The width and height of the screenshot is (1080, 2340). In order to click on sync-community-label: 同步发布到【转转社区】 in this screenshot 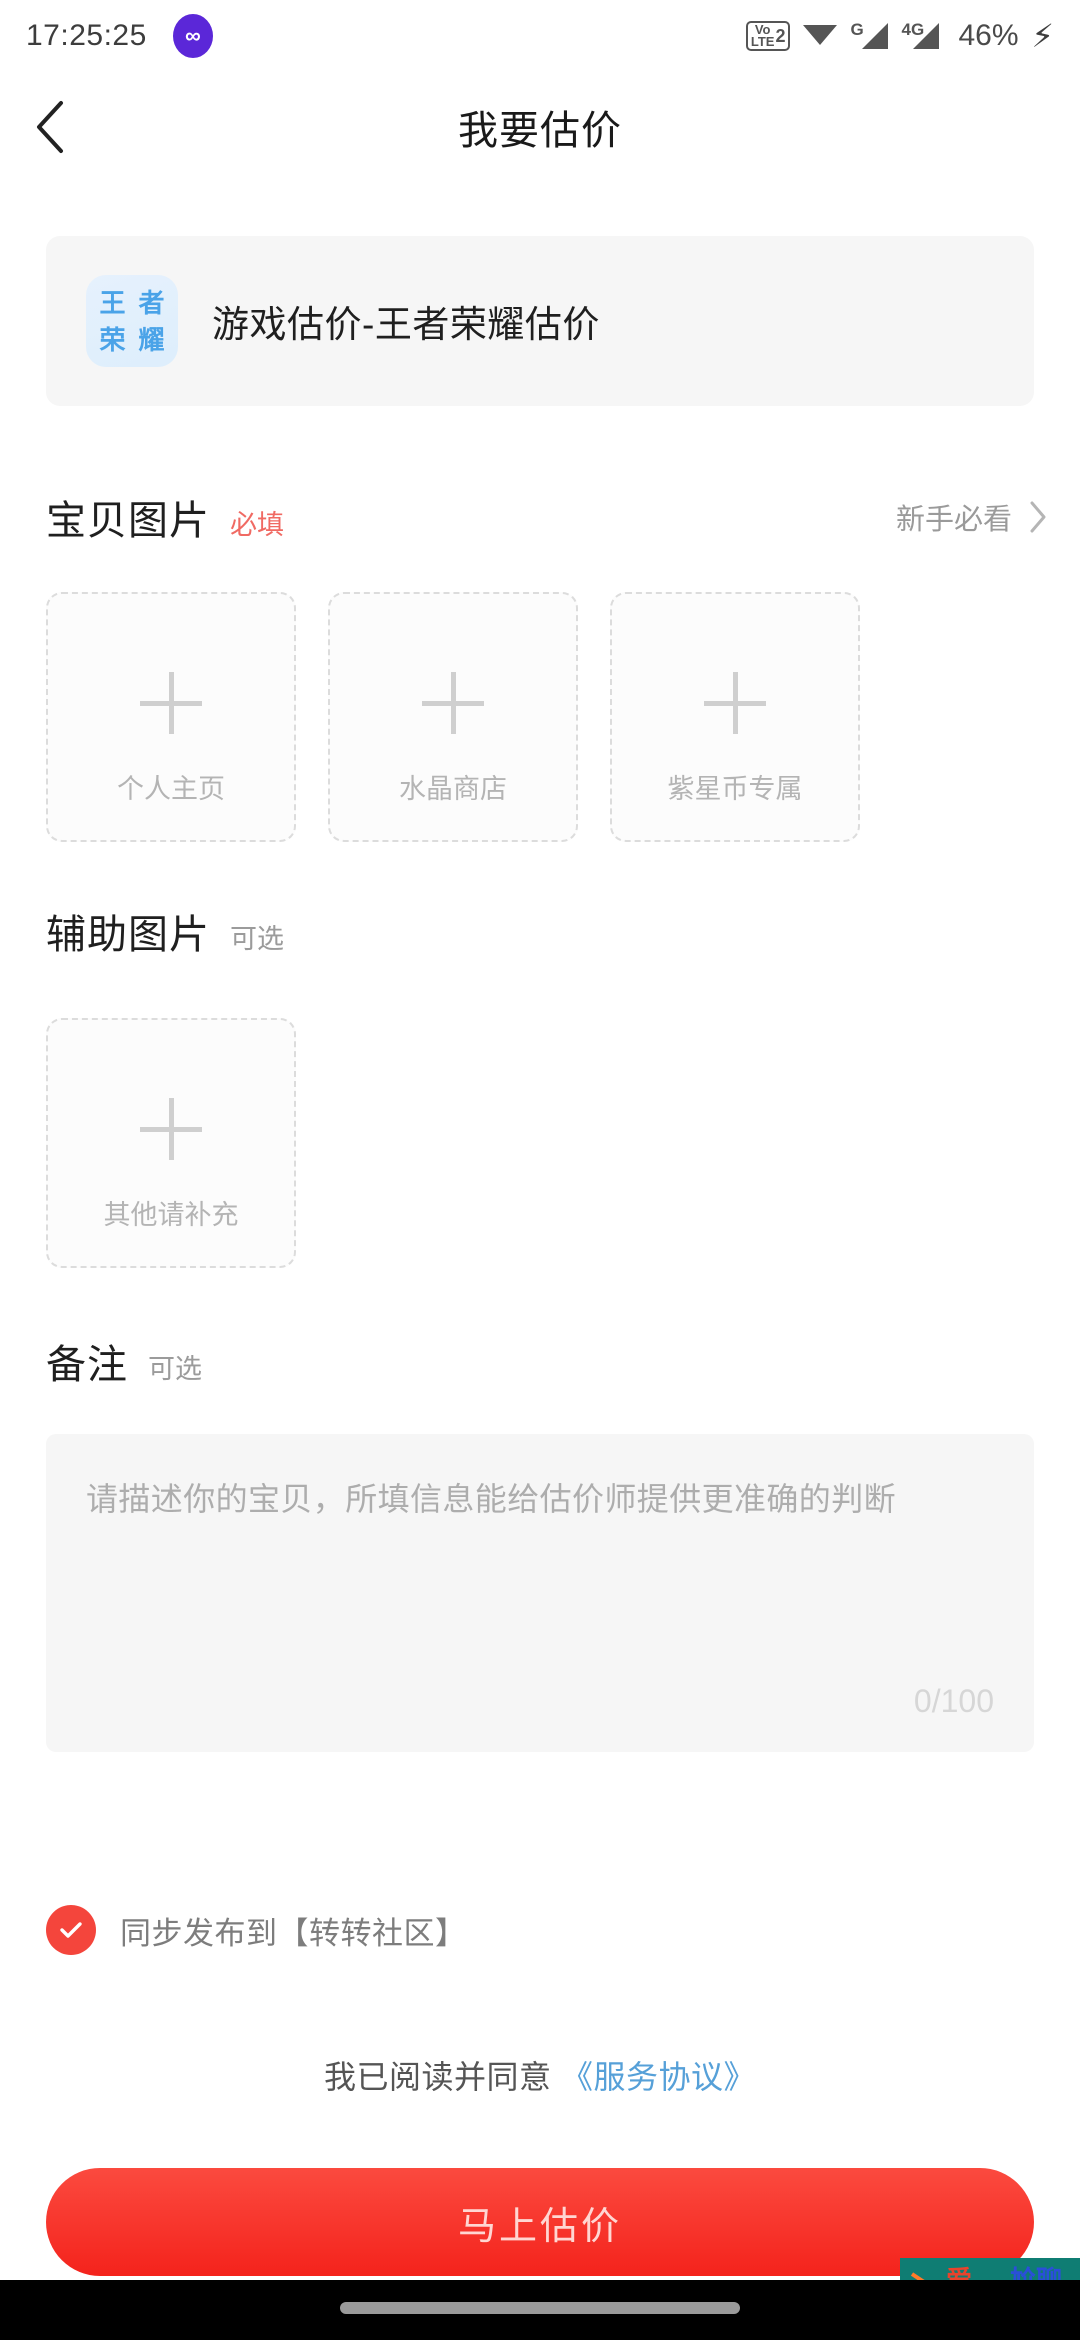, I will do `click(293, 1933)`.